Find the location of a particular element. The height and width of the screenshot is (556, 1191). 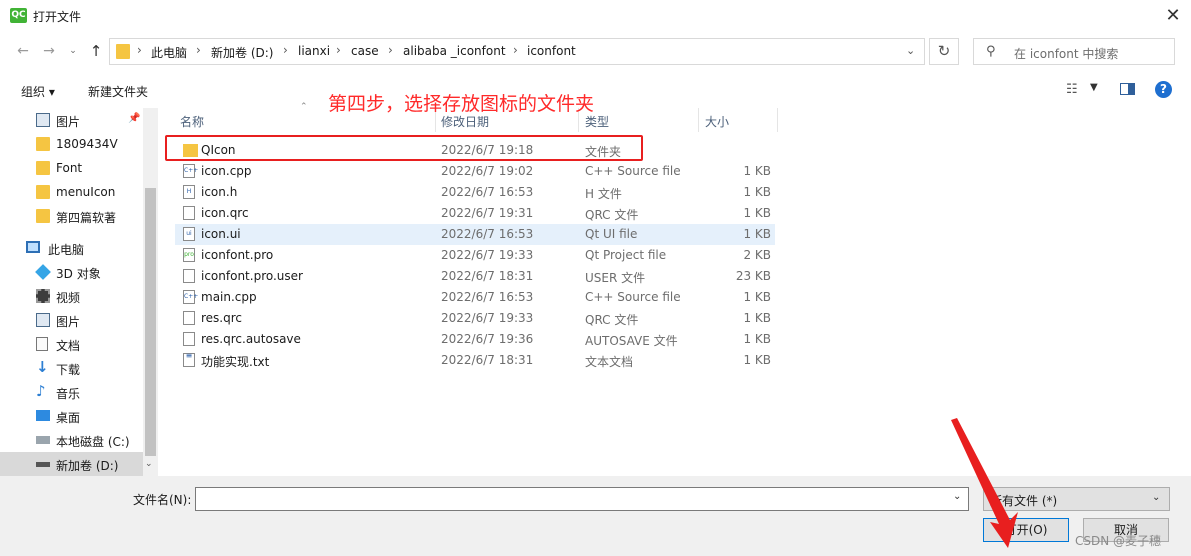

filetype-value: 所有文件 (*) is located at coordinates (1024, 501).